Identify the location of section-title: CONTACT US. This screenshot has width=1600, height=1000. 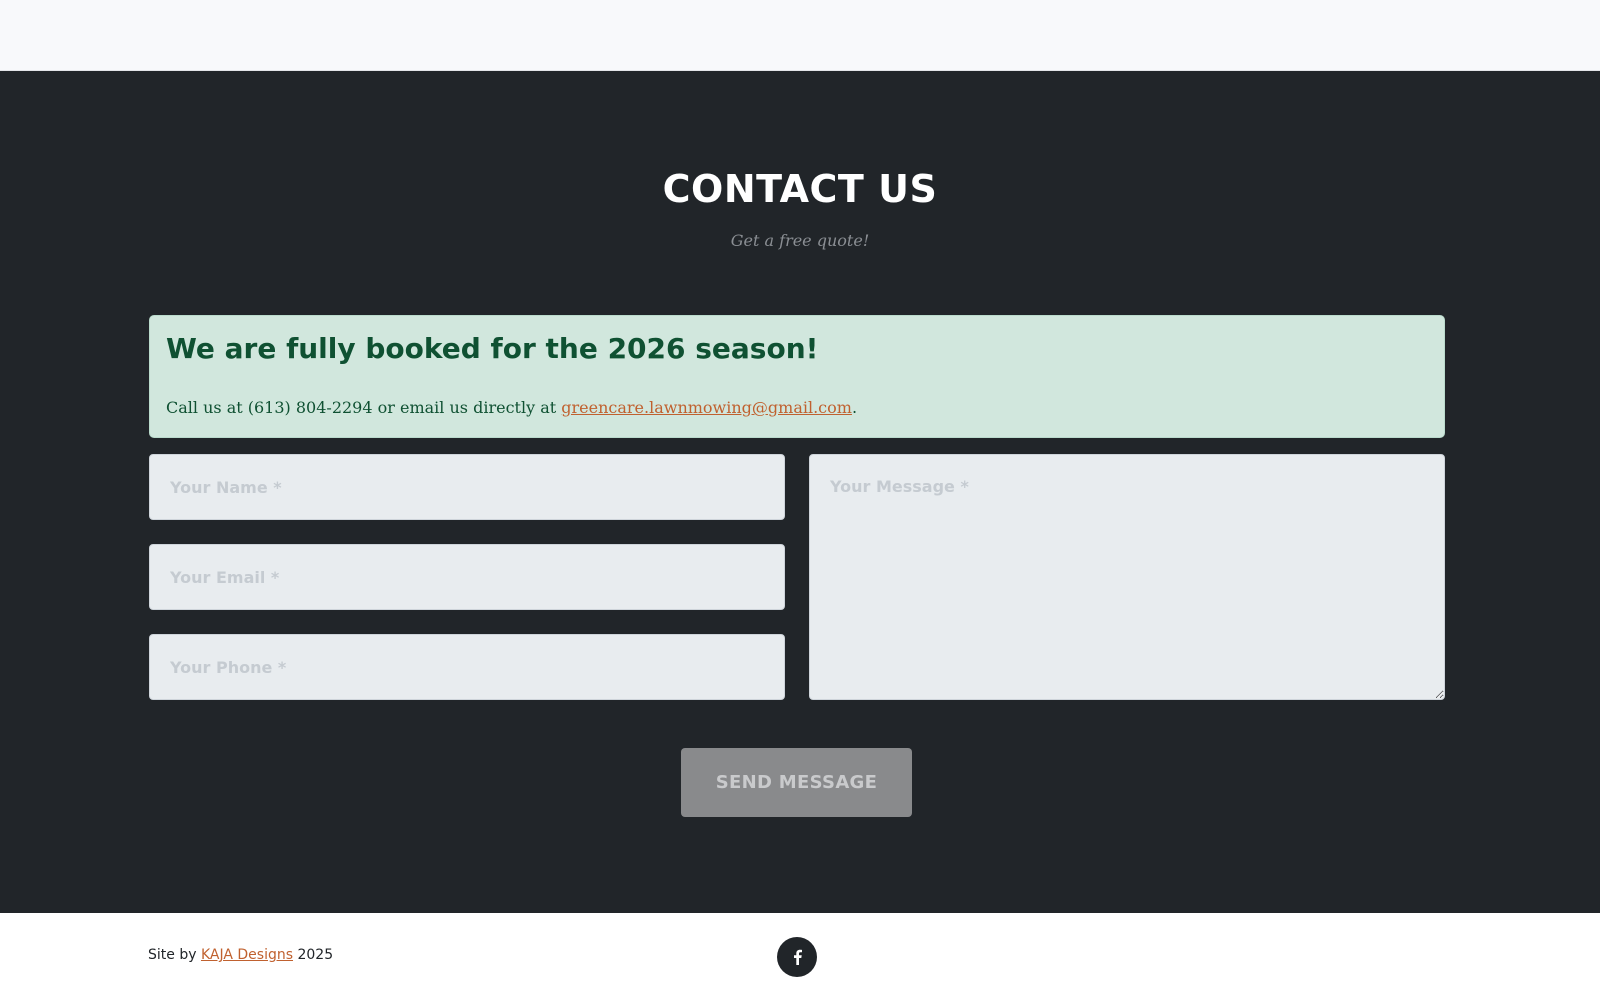
(800, 189).